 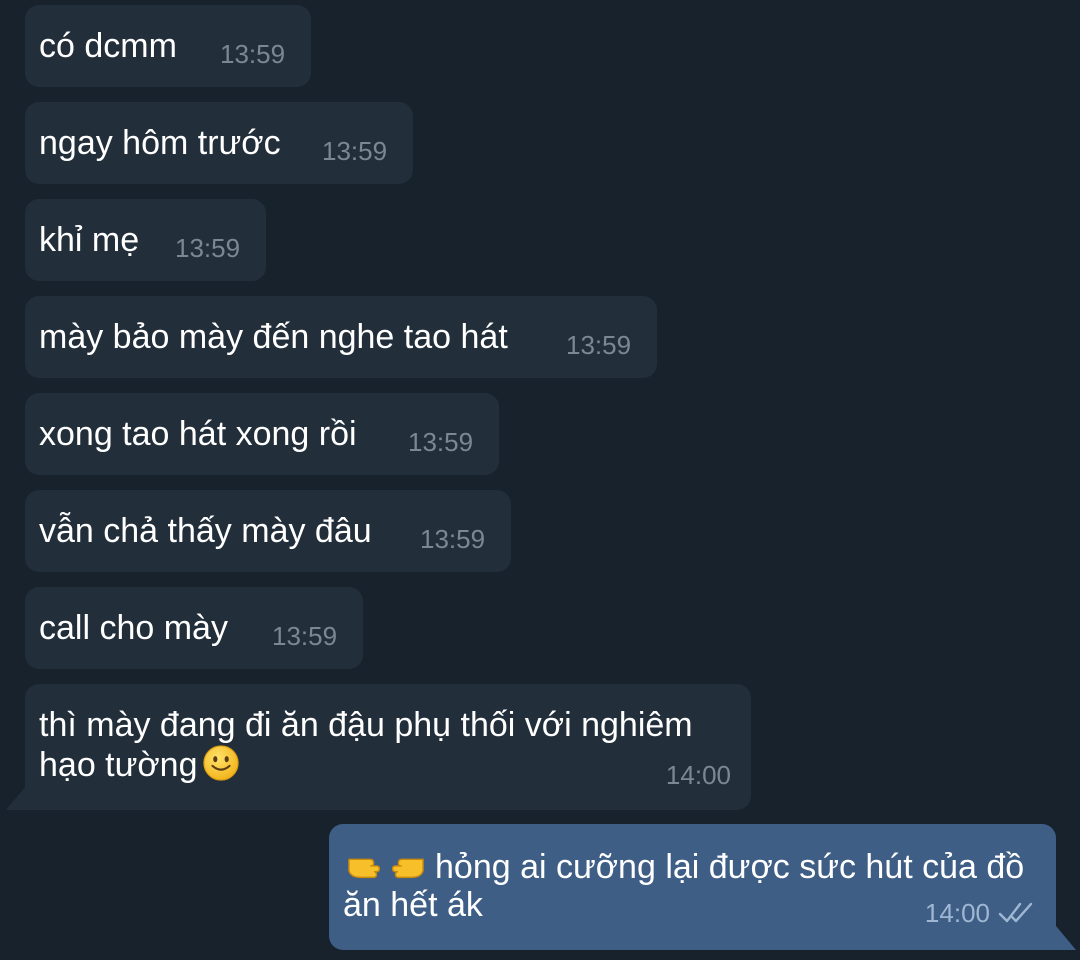 What do you see at coordinates (386, 868) in the screenshot?
I see `pointing-fingers-icon` at bounding box center [386, 868].